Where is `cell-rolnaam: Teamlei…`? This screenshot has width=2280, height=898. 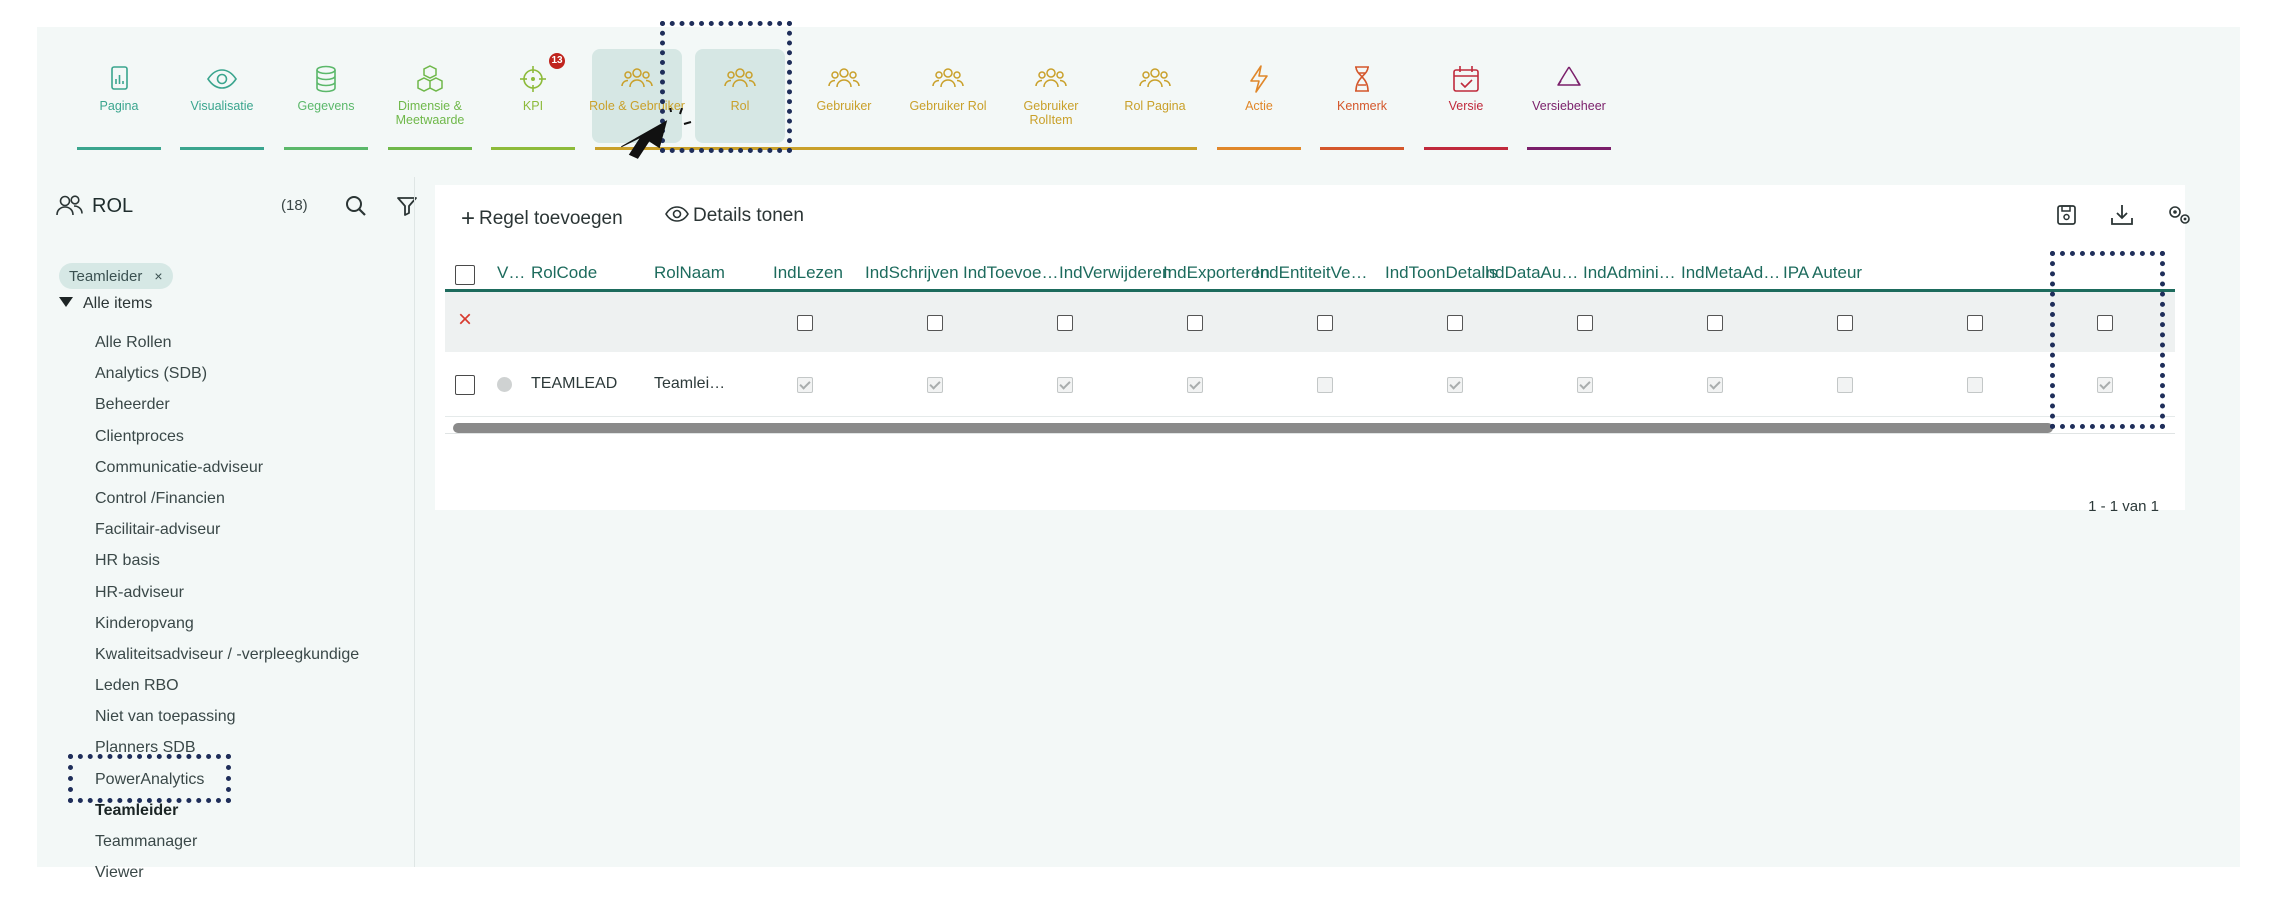 cell-rolnaam: Teamlei… is located at coordinates (690, 383).